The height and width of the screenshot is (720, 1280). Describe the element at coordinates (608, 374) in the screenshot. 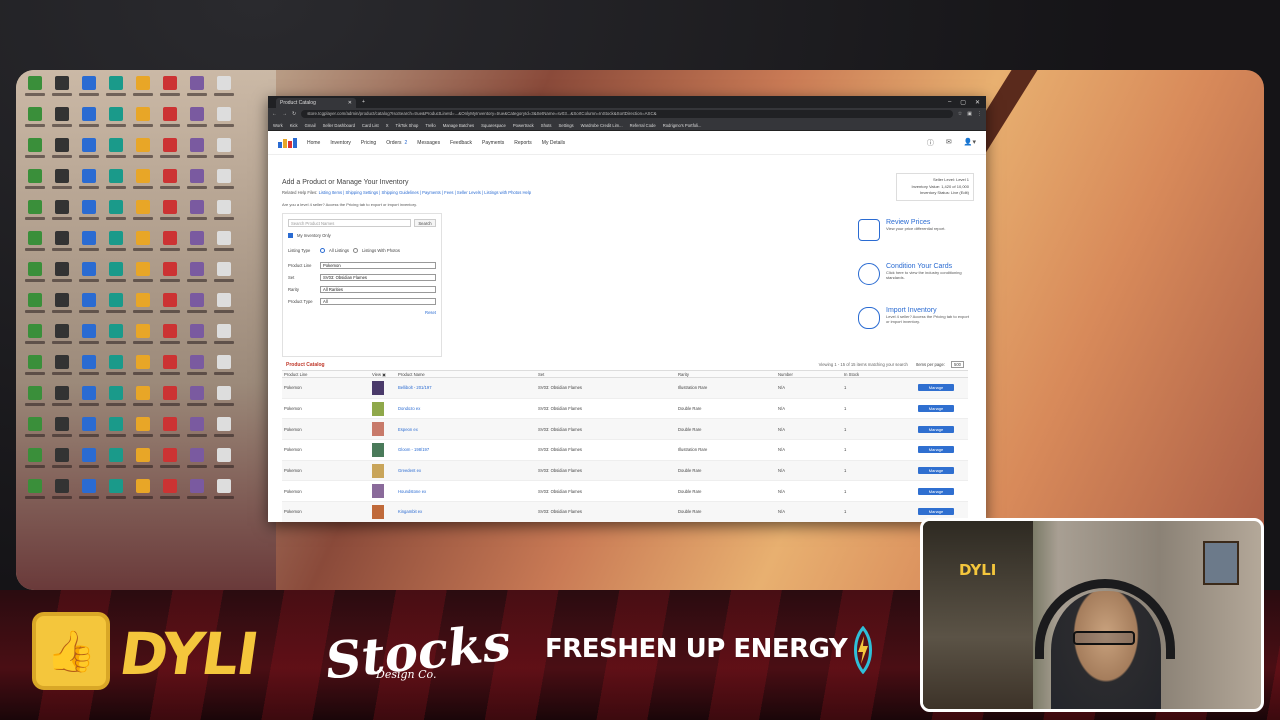

I see `column-header: Set` at that location.